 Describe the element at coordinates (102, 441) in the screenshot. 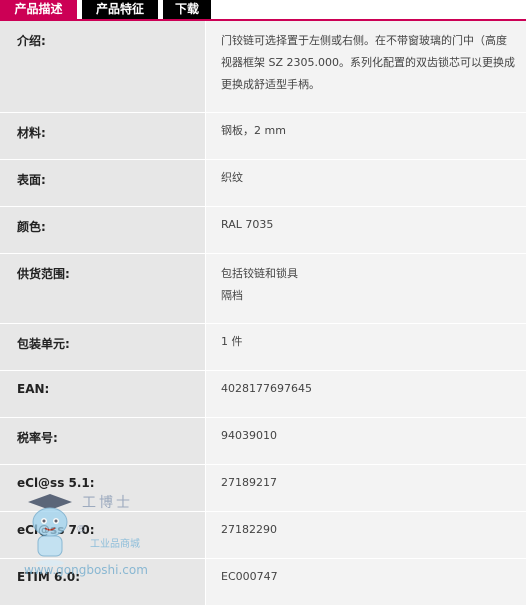

I see `spec-label: 税率号:` at that location.